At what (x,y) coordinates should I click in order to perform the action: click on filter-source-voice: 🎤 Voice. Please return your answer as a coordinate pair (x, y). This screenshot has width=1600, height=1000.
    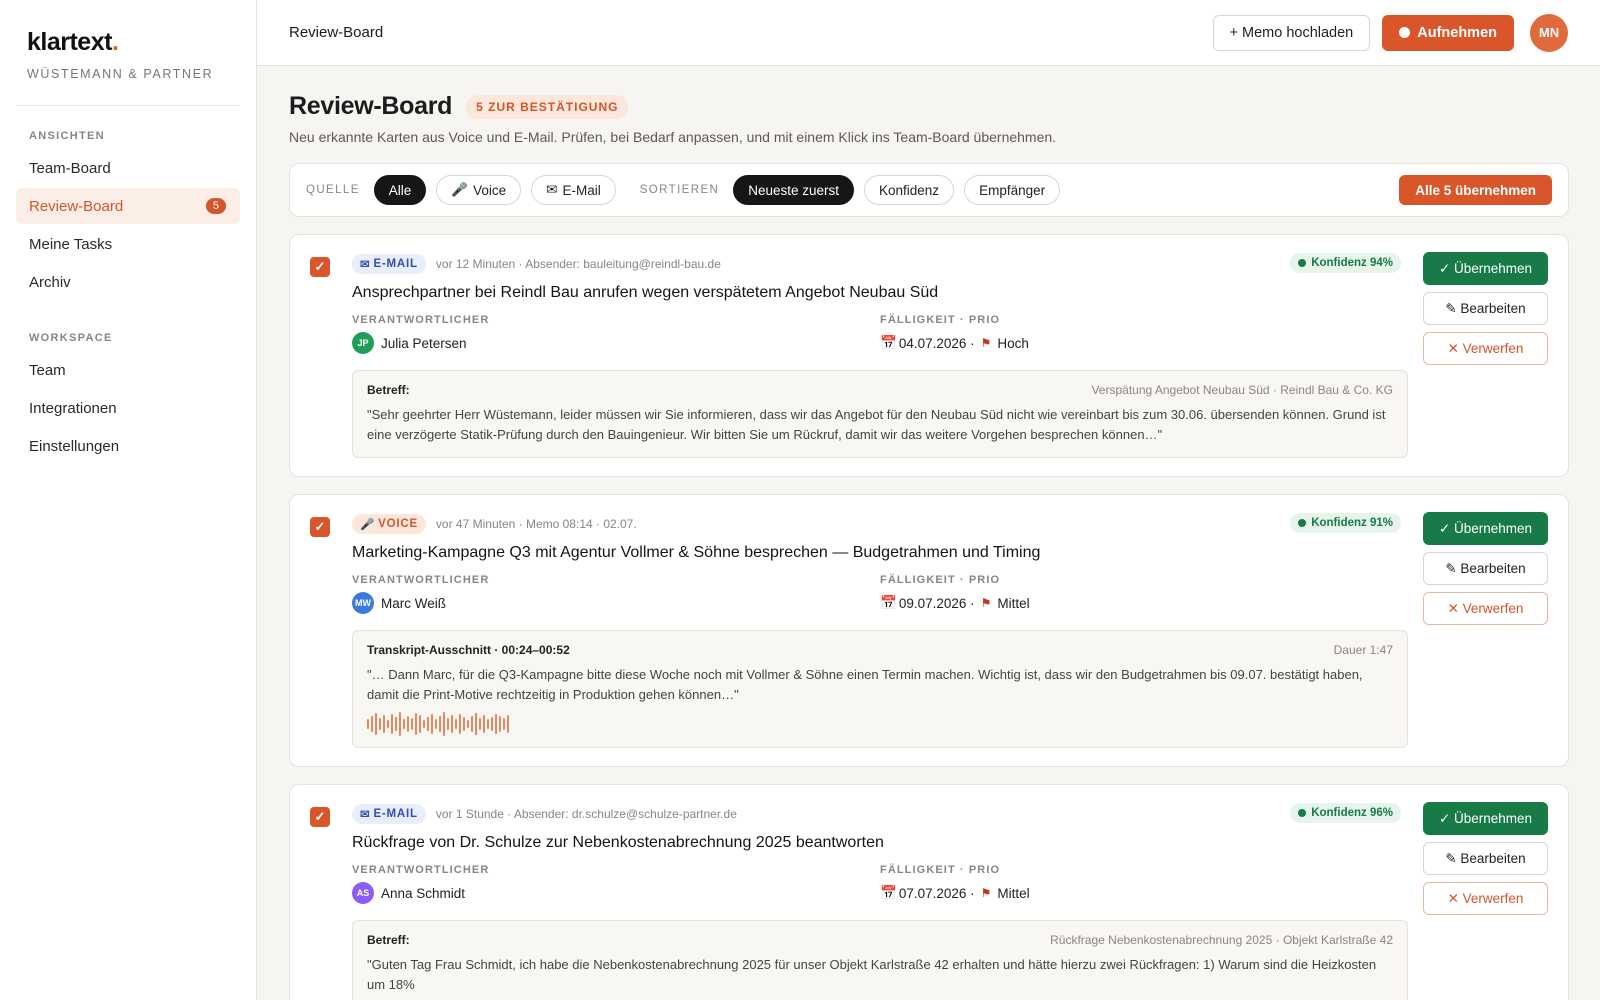
    Looking at the image, I should click on (479, 190).